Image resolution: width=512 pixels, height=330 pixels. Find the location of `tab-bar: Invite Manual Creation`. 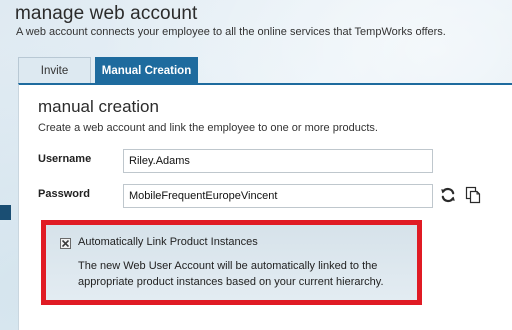

tab-bar: Invite Manual Creation is located at coordinates (108, 70).